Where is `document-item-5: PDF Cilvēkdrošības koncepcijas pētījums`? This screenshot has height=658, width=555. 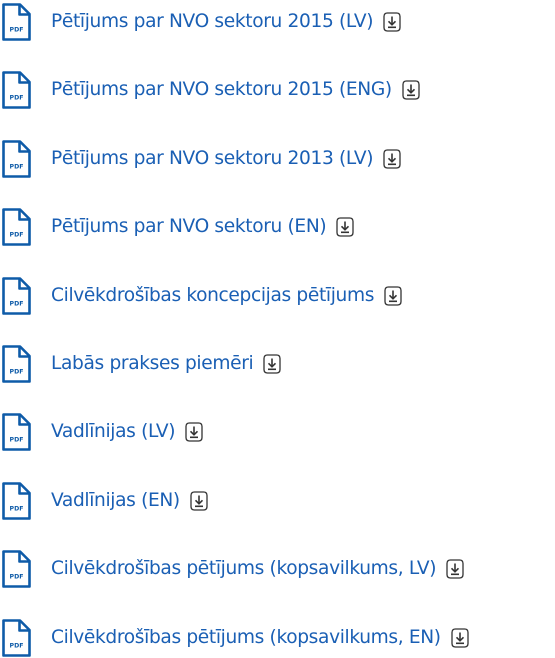
document-item-5: PDF Cilvēkdrošības koncepcijas pētījums is located at coordinates (201, 296).